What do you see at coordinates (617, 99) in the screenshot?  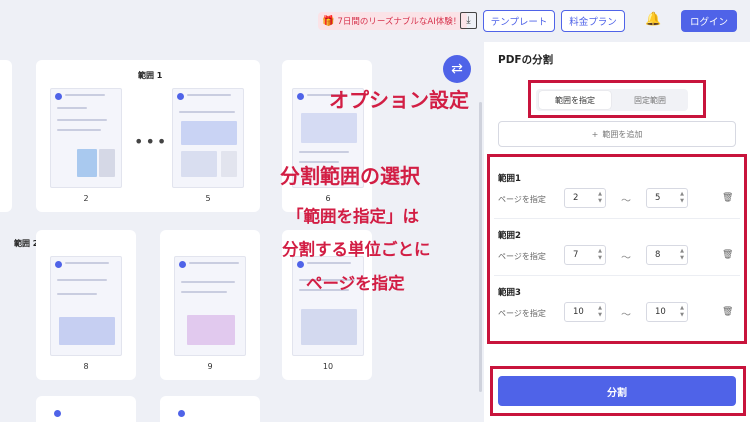 I see `option-highlight-box` at bounding box center [617, 99].